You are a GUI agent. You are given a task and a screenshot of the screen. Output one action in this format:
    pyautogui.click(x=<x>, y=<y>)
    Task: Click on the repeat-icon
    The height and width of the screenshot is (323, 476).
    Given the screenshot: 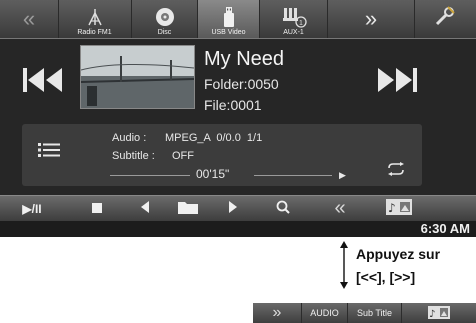 What is the action you would take?
    pyautogui.click(x=396, y=171)
    